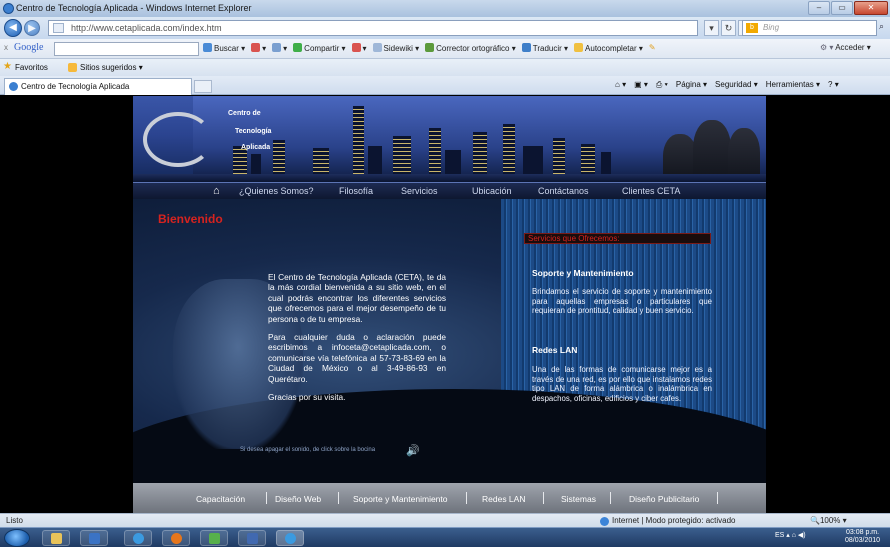  Describe the element at coordinates (190, 219) in the screenshot. I see `welcome-title: Bienvenido` at that location.